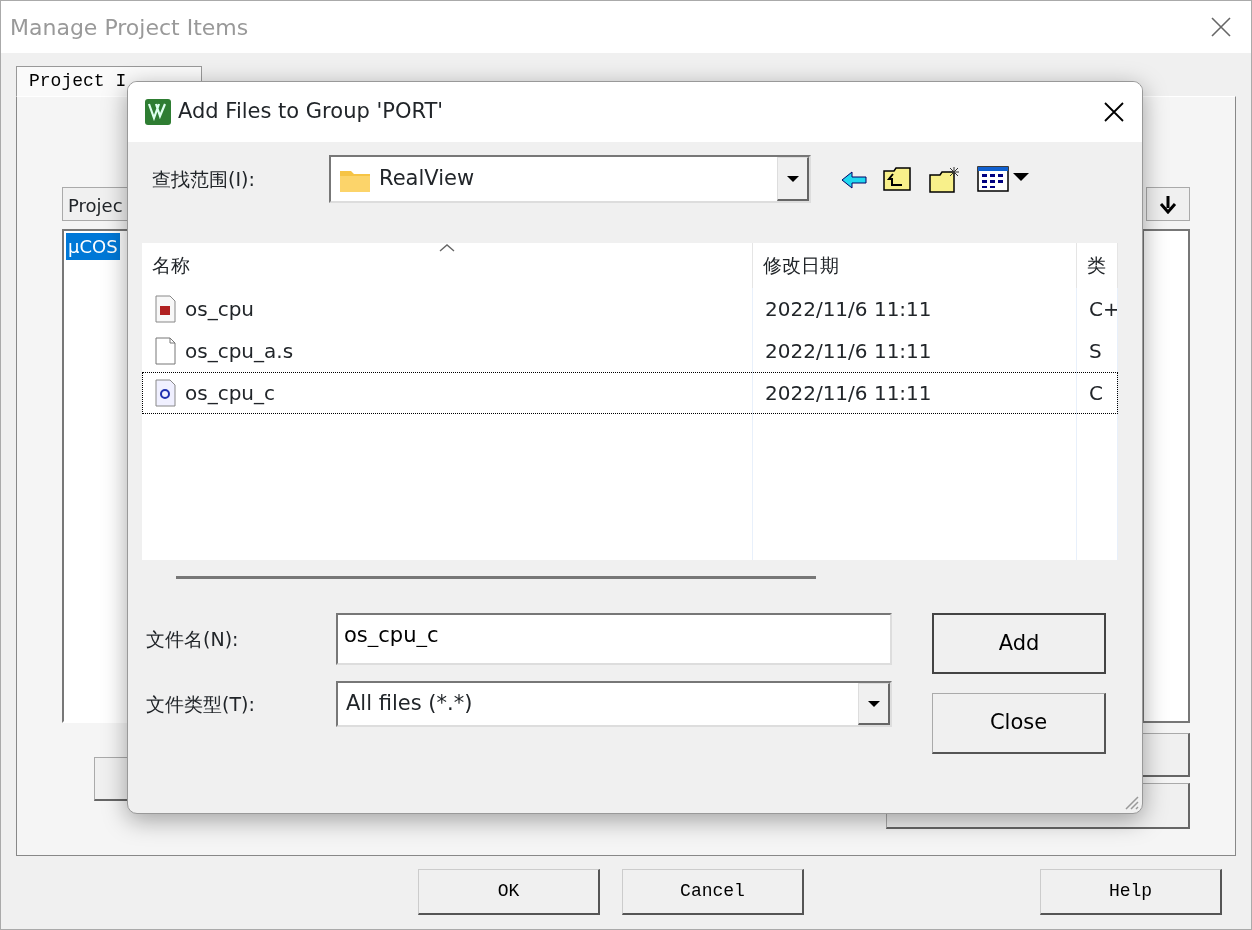  I want to click on file-type-label: 文件类型(T):, so click(201, 704).